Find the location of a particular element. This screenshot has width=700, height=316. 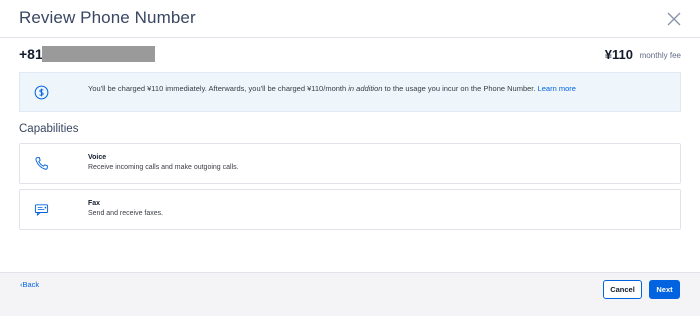

modal-footer: ‹Back Cancel Next is located at coordinates (350, 294).